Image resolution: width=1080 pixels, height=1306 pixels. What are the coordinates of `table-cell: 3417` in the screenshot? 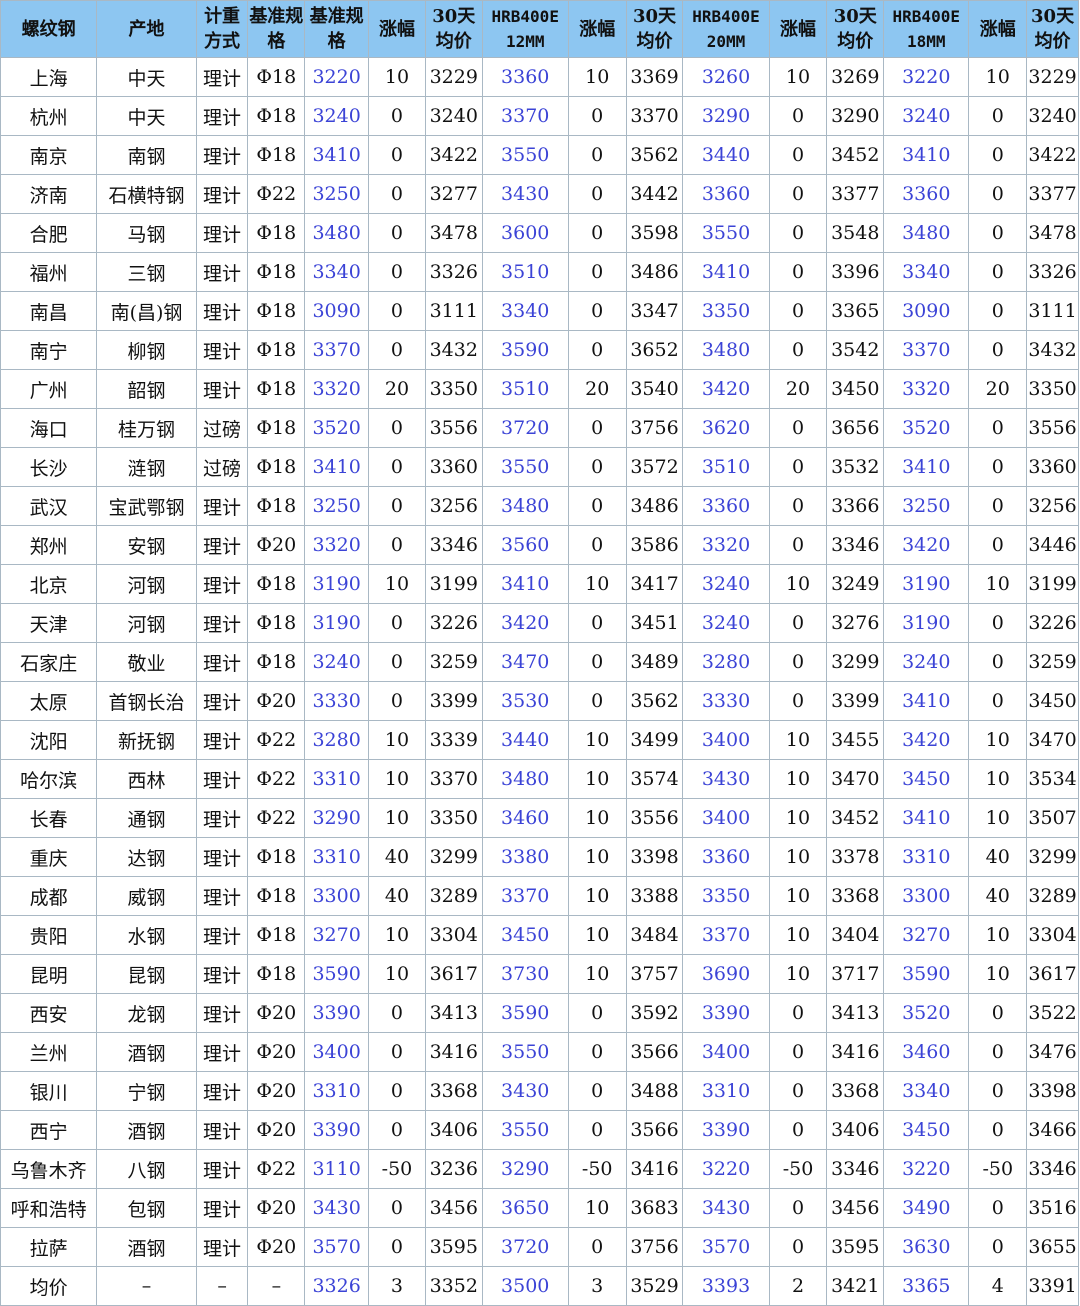 It's located at (654, 584).